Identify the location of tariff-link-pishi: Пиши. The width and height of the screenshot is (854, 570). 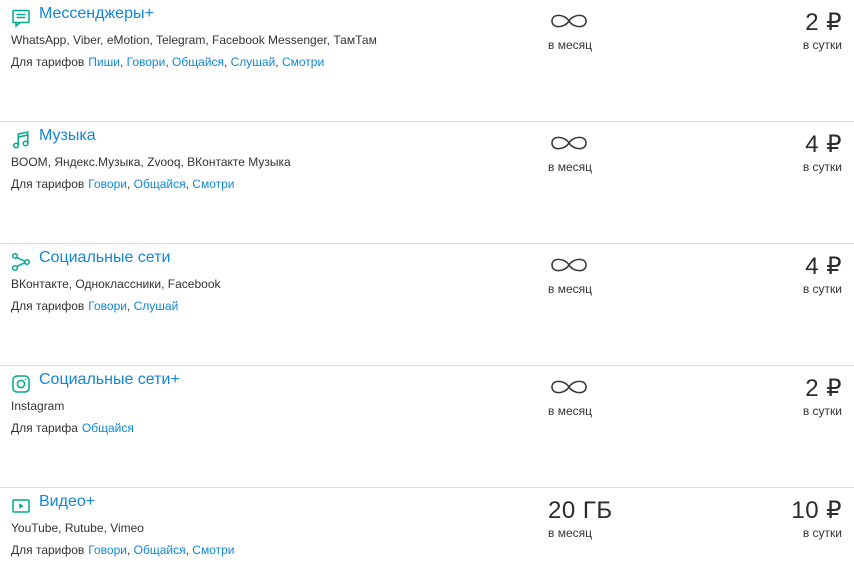
(104, 62).